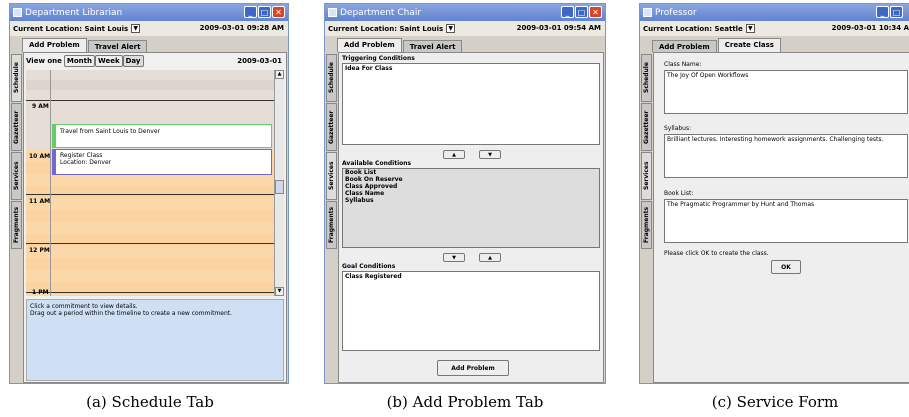  Describe the element at coordinates (679, 193) in the screenshot. I see `booklist-label: Book List:` at that location.